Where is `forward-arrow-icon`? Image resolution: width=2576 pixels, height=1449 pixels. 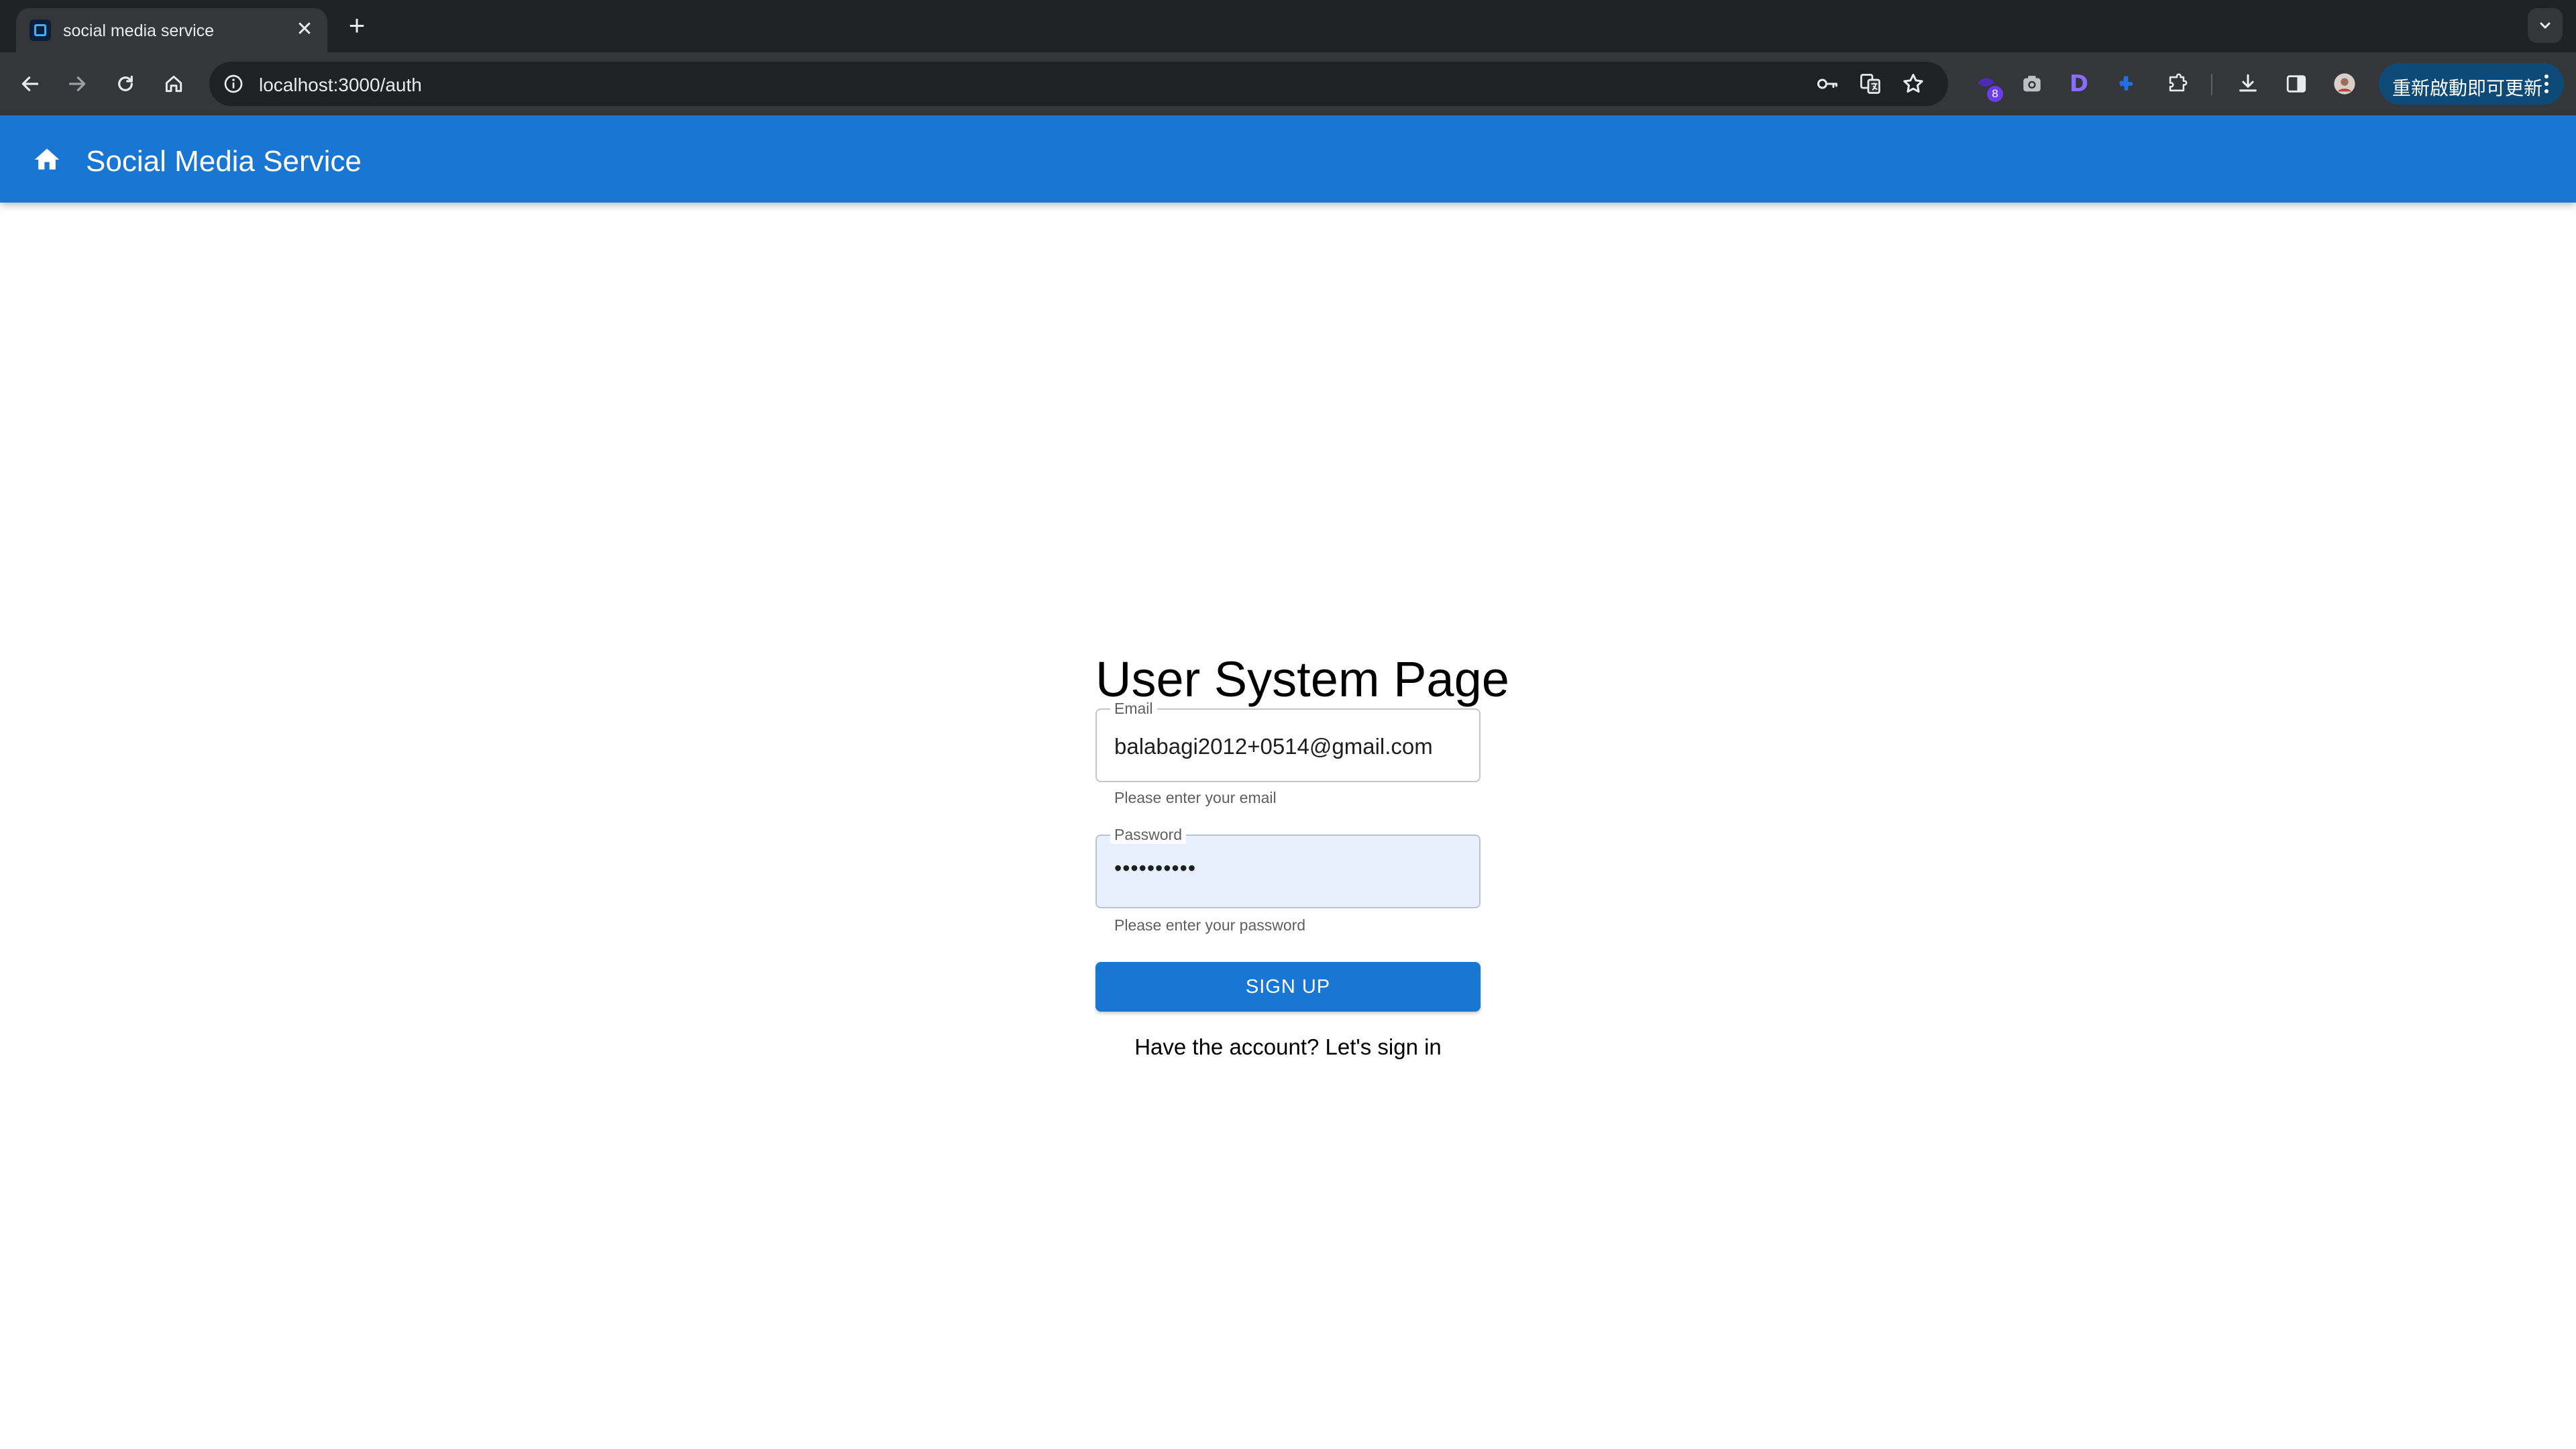
forward-arrow-icon is located at coordinates (77, 84).